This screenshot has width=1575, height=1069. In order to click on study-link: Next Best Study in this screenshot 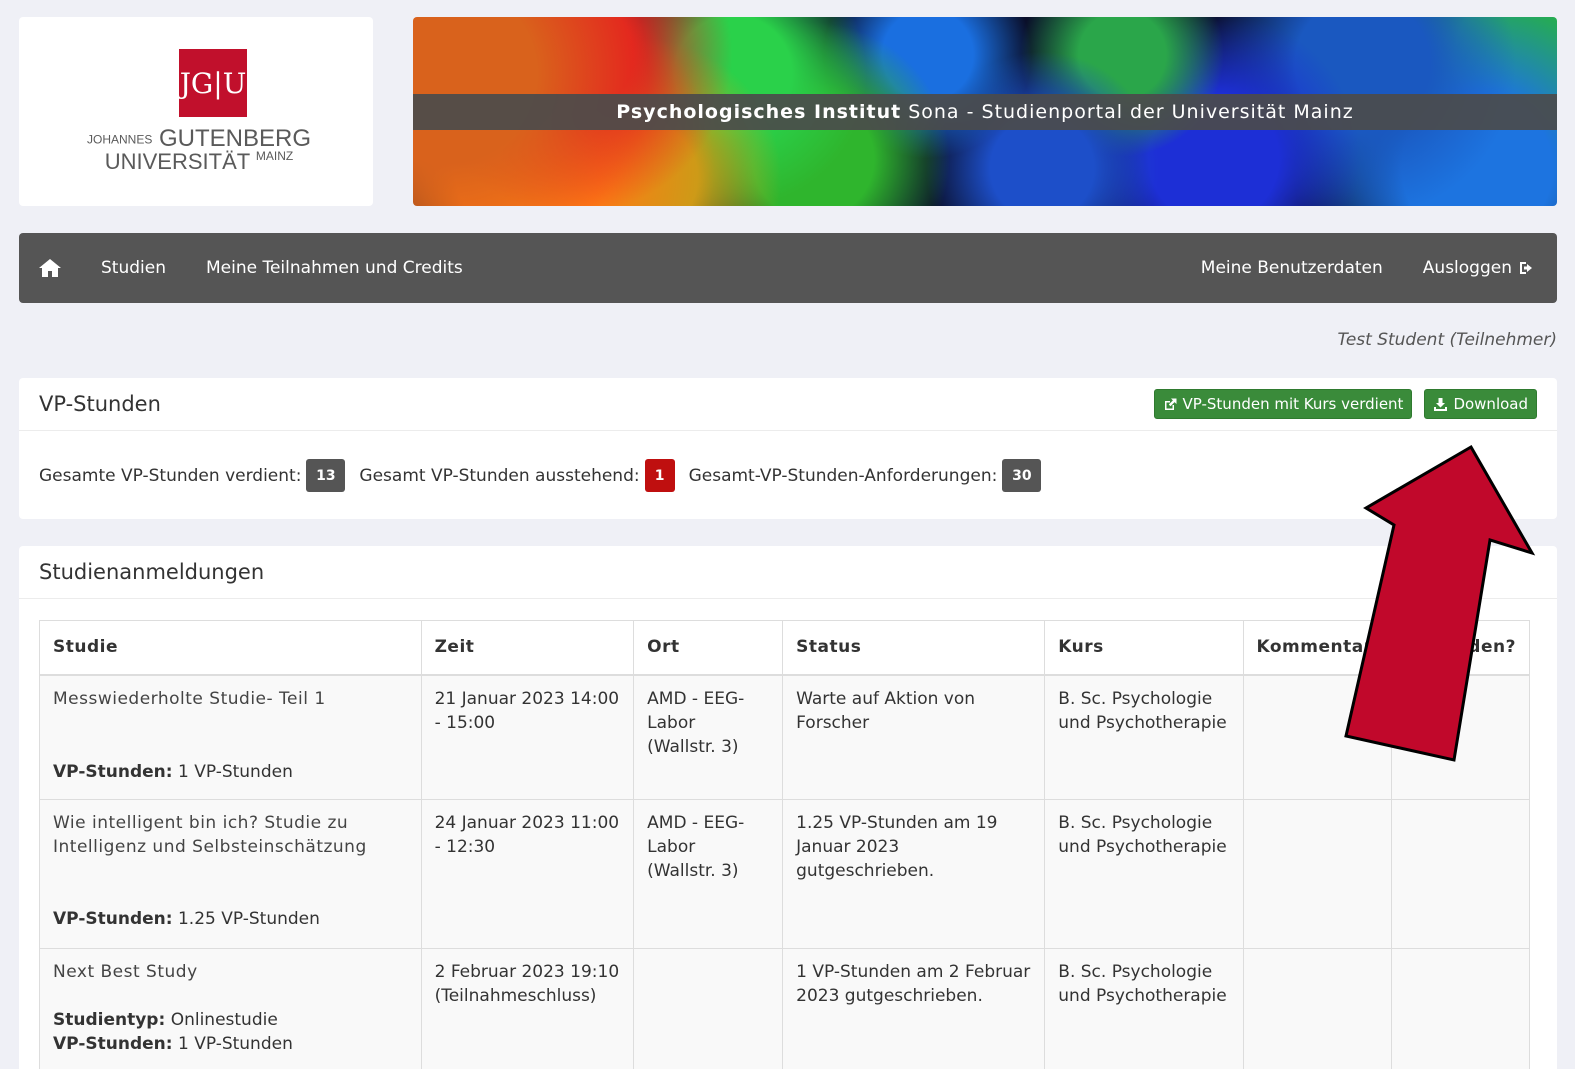, I will do `click(230, 972)`.